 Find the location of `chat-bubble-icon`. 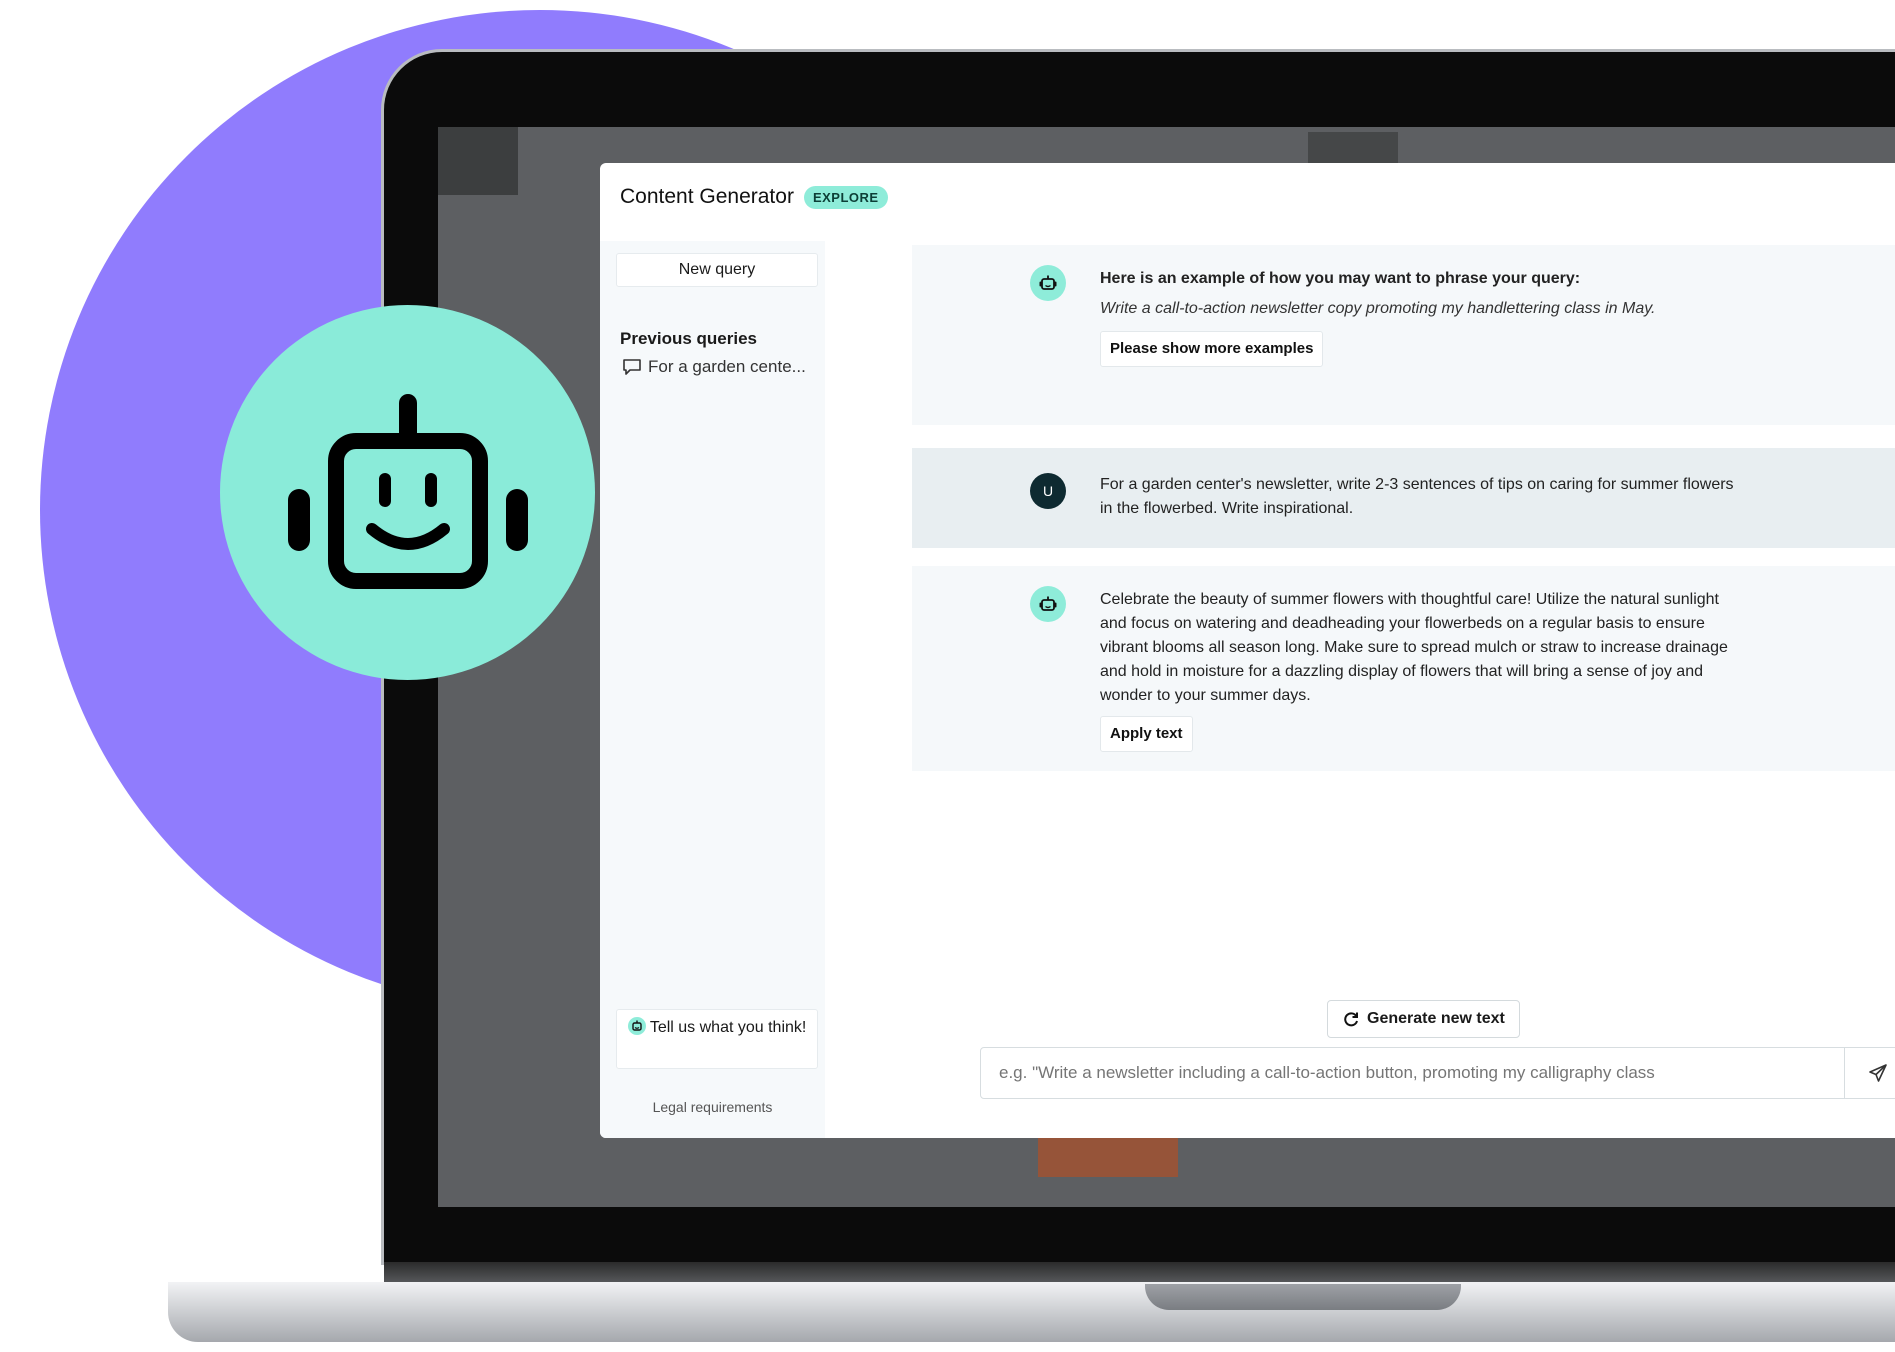

chat-bubble-icon is located at coordinates (632, 367).